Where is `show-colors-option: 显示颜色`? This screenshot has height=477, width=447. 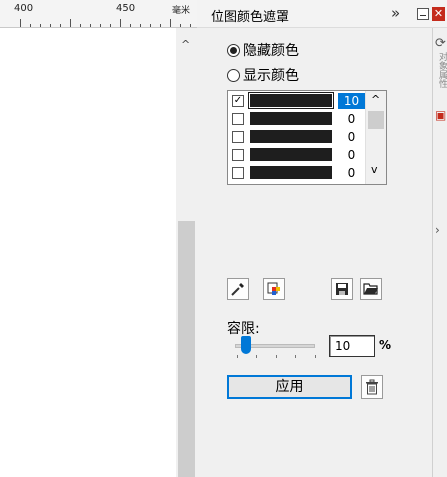
show-colors-option: 显示颜色 is located at coordinates (263, 75).